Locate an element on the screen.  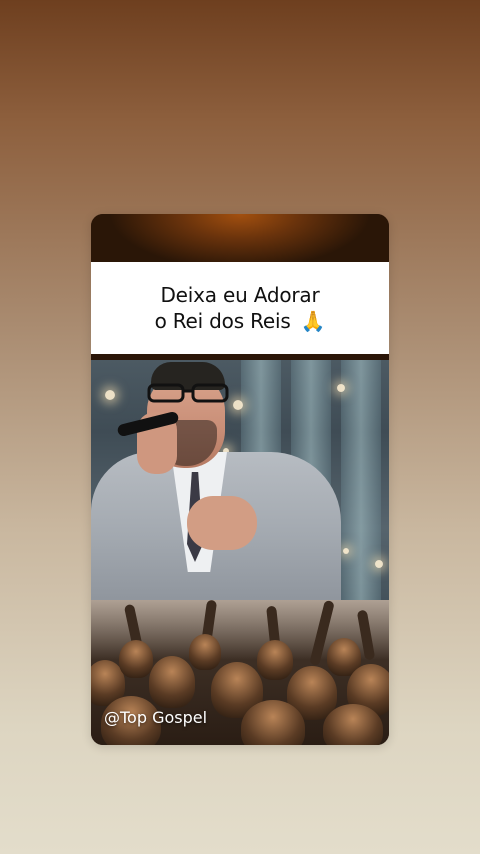
watermark-handle: @Top Gospel is located at coordinates (156, 717).